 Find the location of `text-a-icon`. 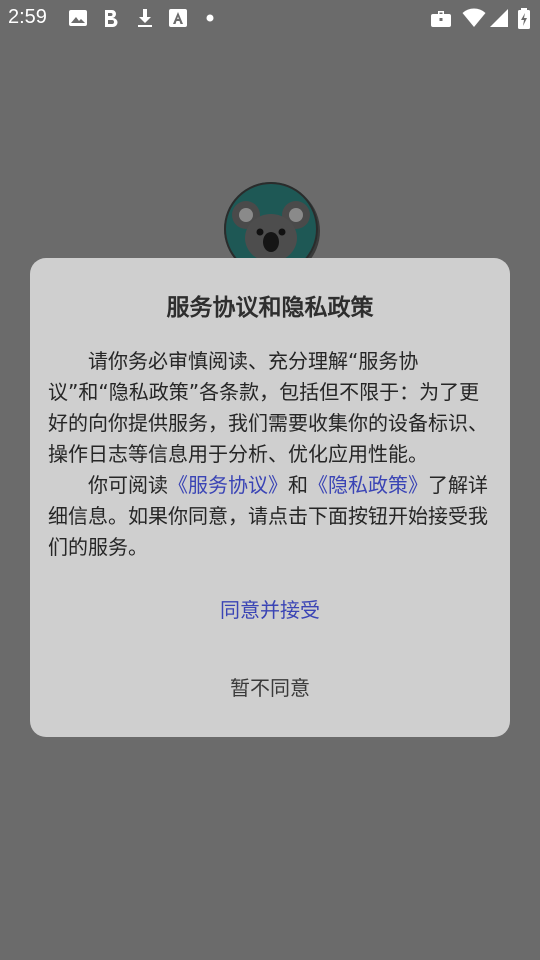

text-a-icon is located at coordinates (178, 18).